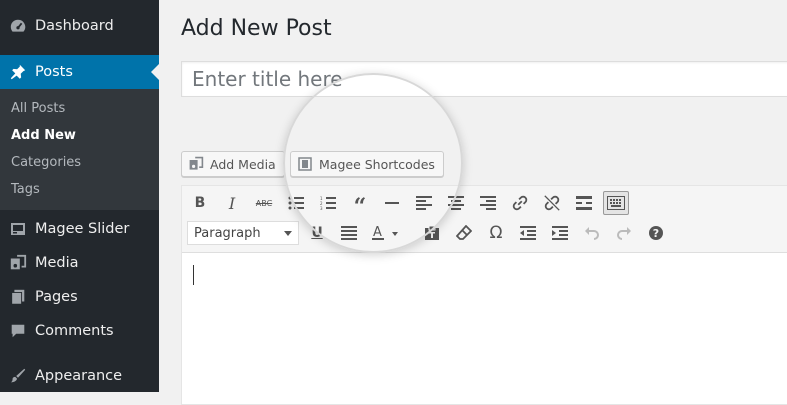 This screenshot has width=787, height=405. Describe the element at coordinates (38, 108) in the screenshot. I see `submenu-item-all-posts: All Posts` at that location.